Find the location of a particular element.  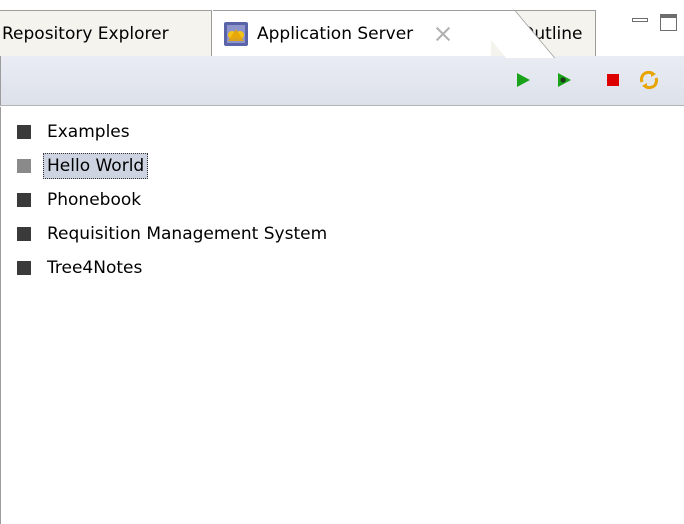

refresh-button is located at coordinates (649, 80).